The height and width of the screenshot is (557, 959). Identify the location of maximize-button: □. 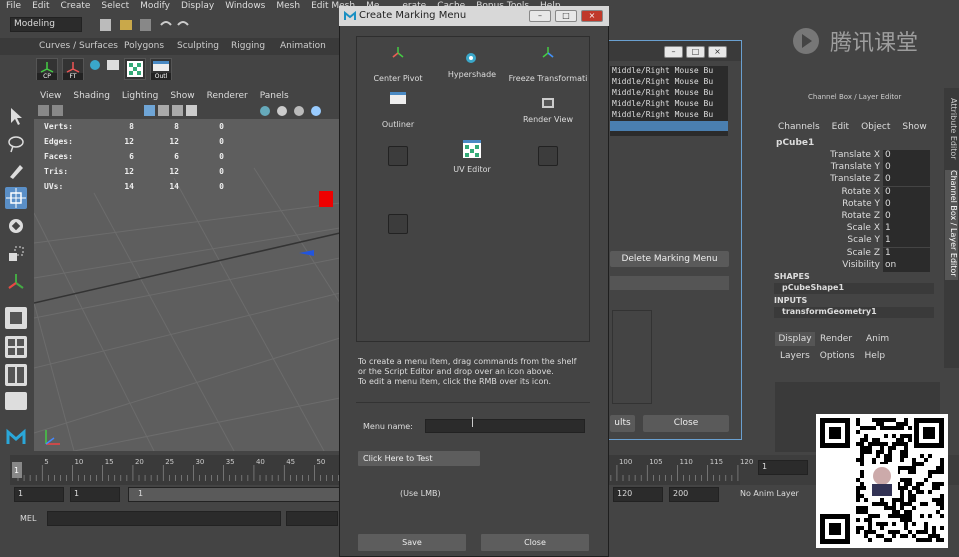
(695, 52).